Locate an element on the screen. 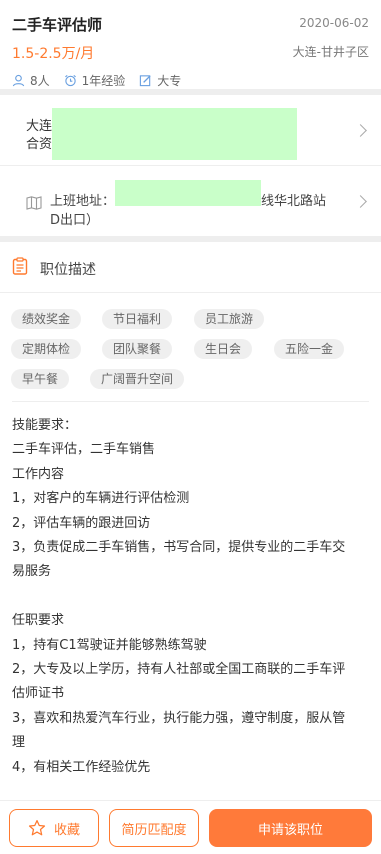  benefit-tag: 节日福利 is located at coordinates (137, 319).